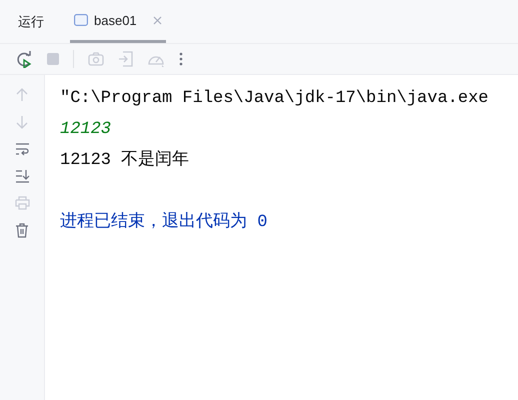 The image size is (518, 400). I want to click on trash-icon, so click(22, 230).